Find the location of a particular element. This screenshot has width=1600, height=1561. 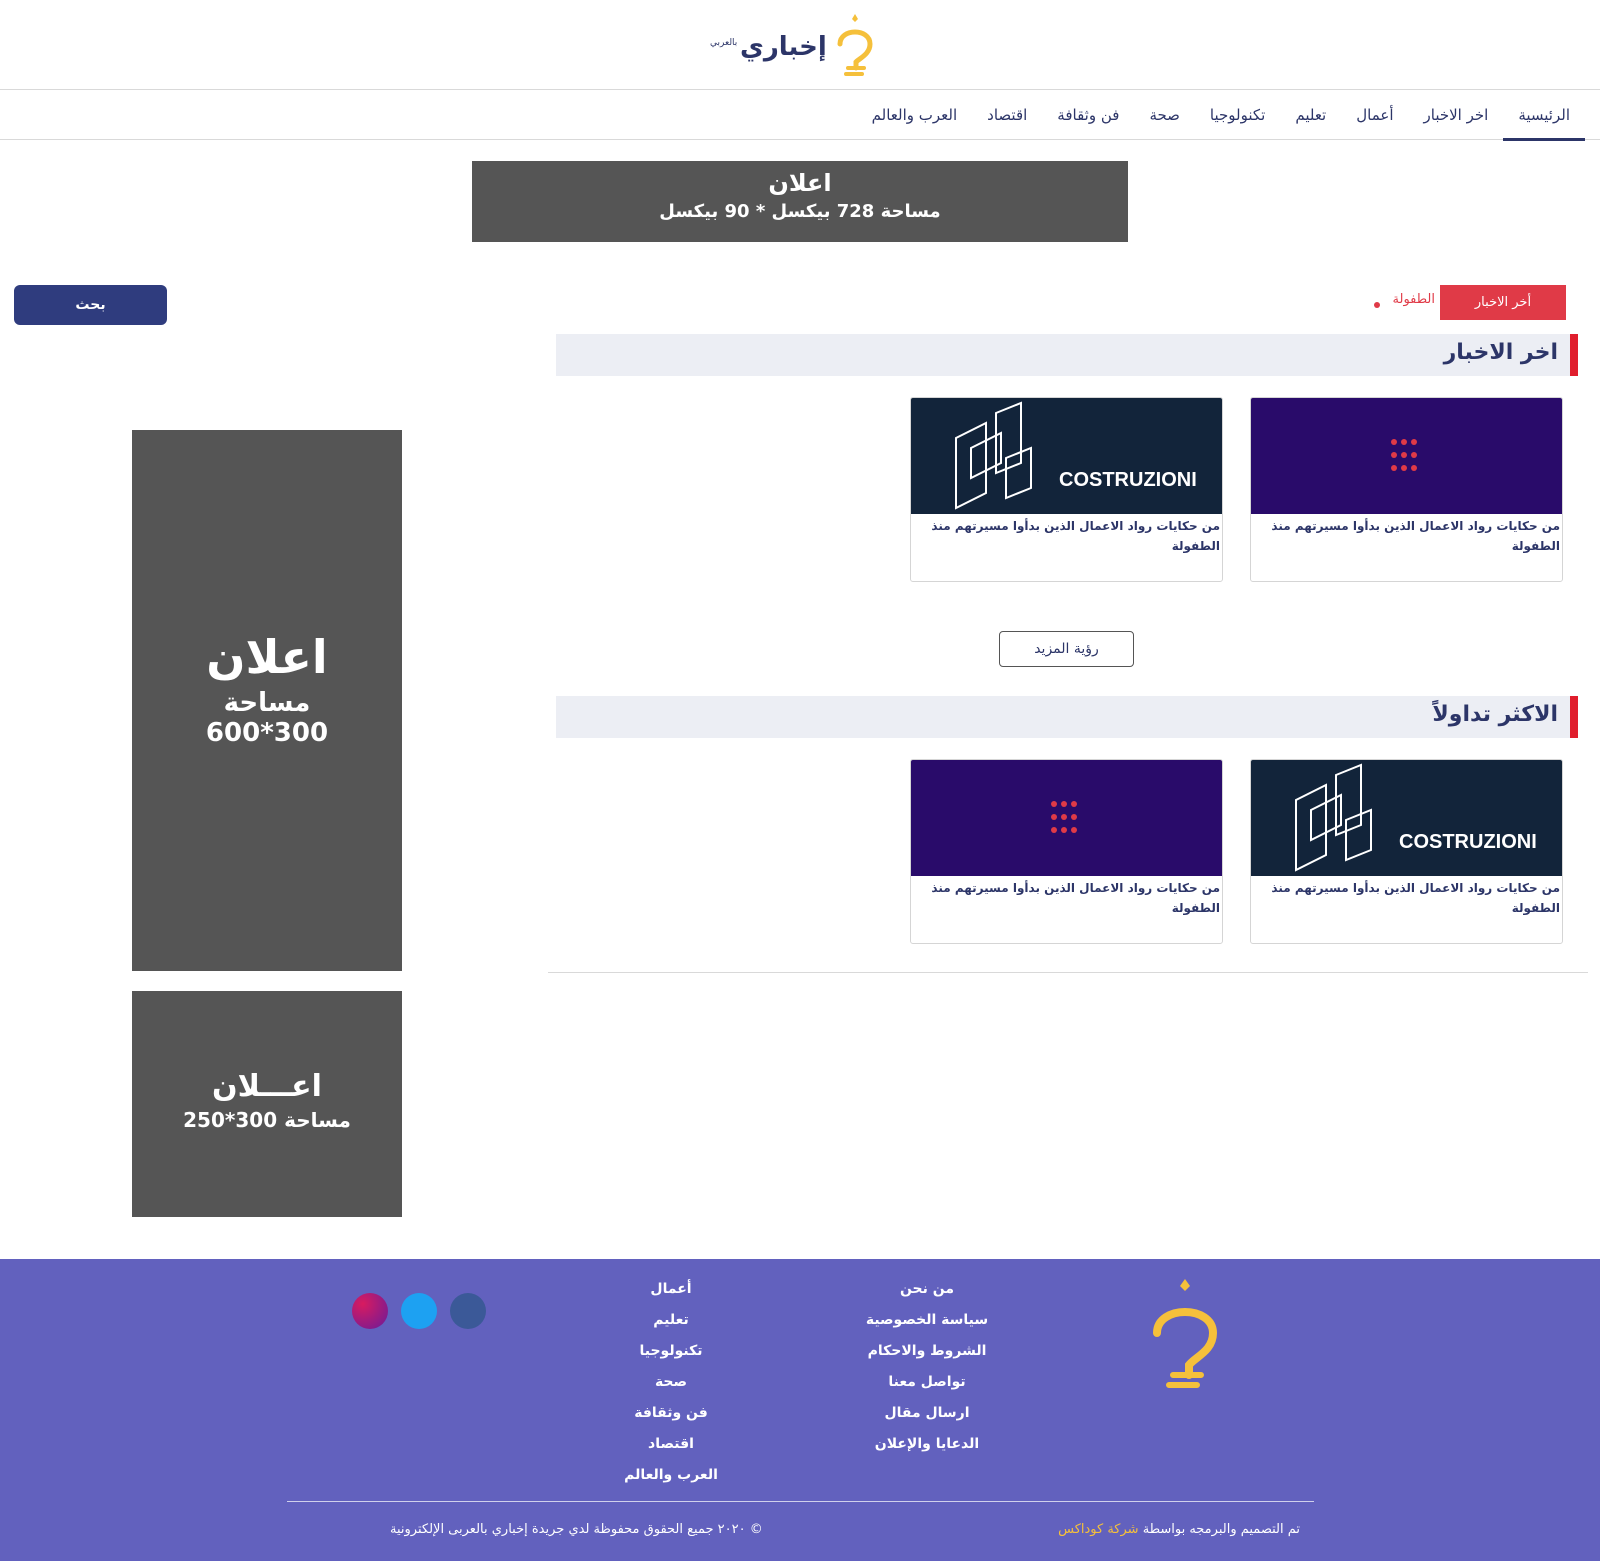

footer-link-terms: الشروط والاحكام is located at coordinates (927, 1356).